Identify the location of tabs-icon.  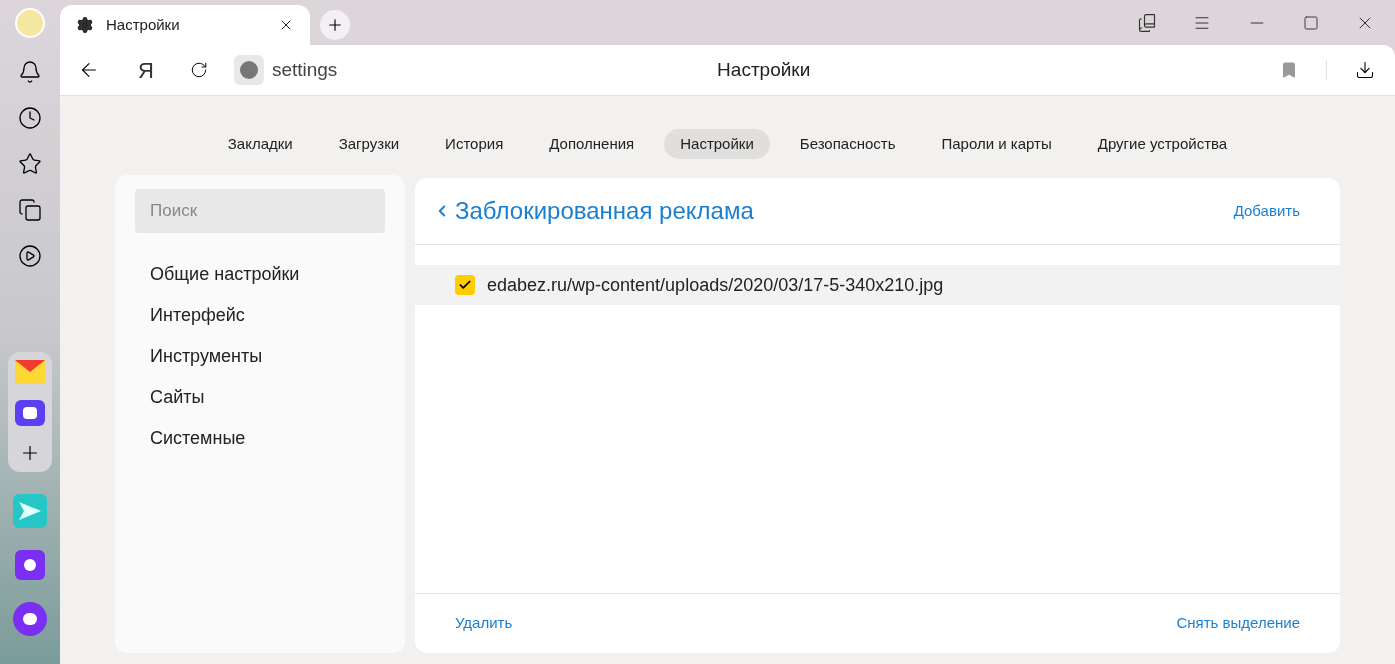
(1147, 22).